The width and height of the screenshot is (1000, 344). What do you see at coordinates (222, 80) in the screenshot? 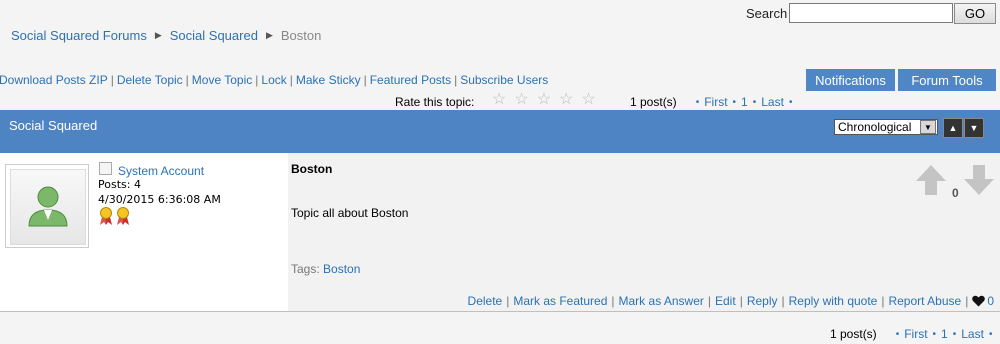
I see `move-topic-link: Move Topic` at bounding box center [222, 80].